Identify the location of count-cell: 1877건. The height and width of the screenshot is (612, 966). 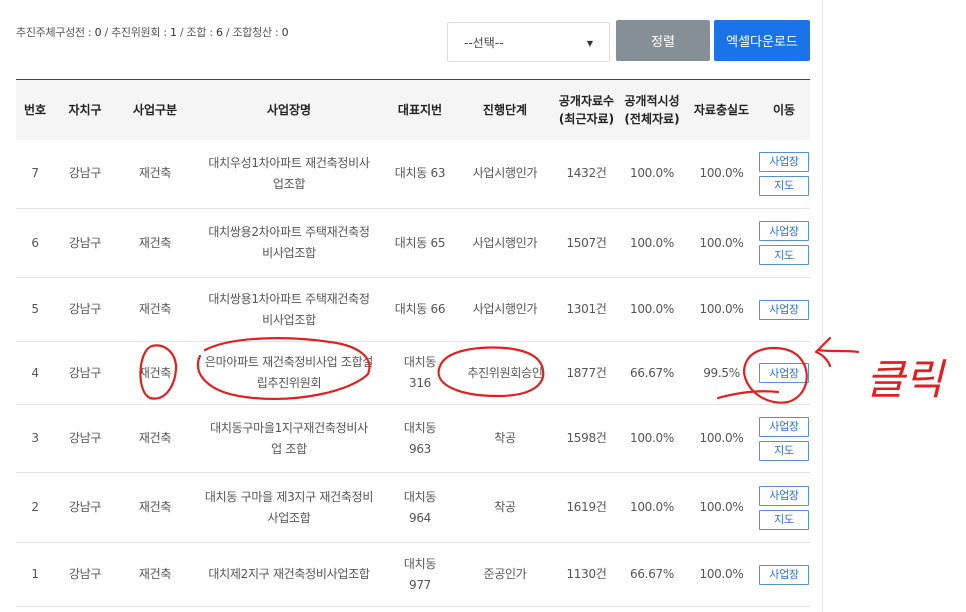
(586, 372).